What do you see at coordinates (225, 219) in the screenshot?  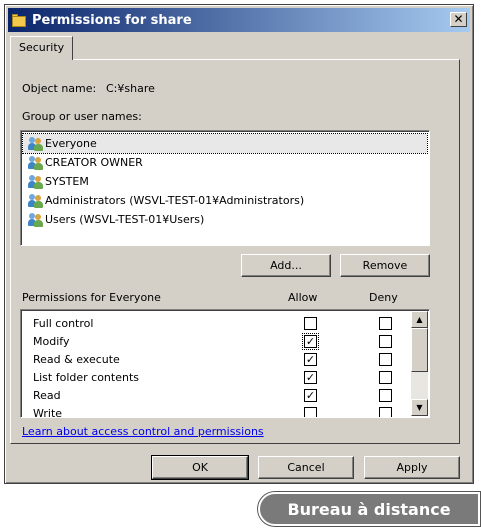 I see `user-row-users: Users (WSVL-TEST-01¥Users)` at bounding box center [225, 219].